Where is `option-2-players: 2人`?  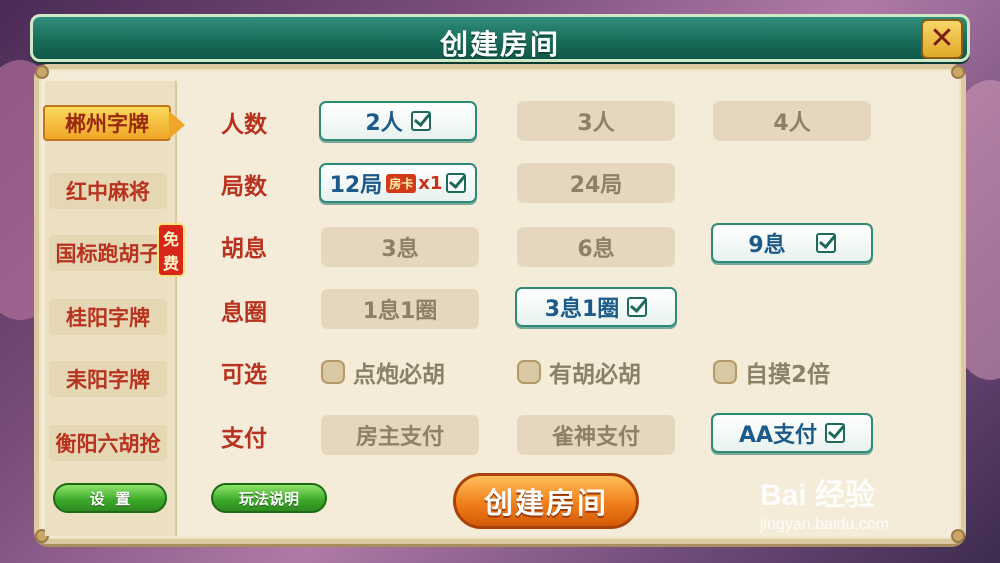
option-2-players: 2人 is located at coordinates (398, 121).